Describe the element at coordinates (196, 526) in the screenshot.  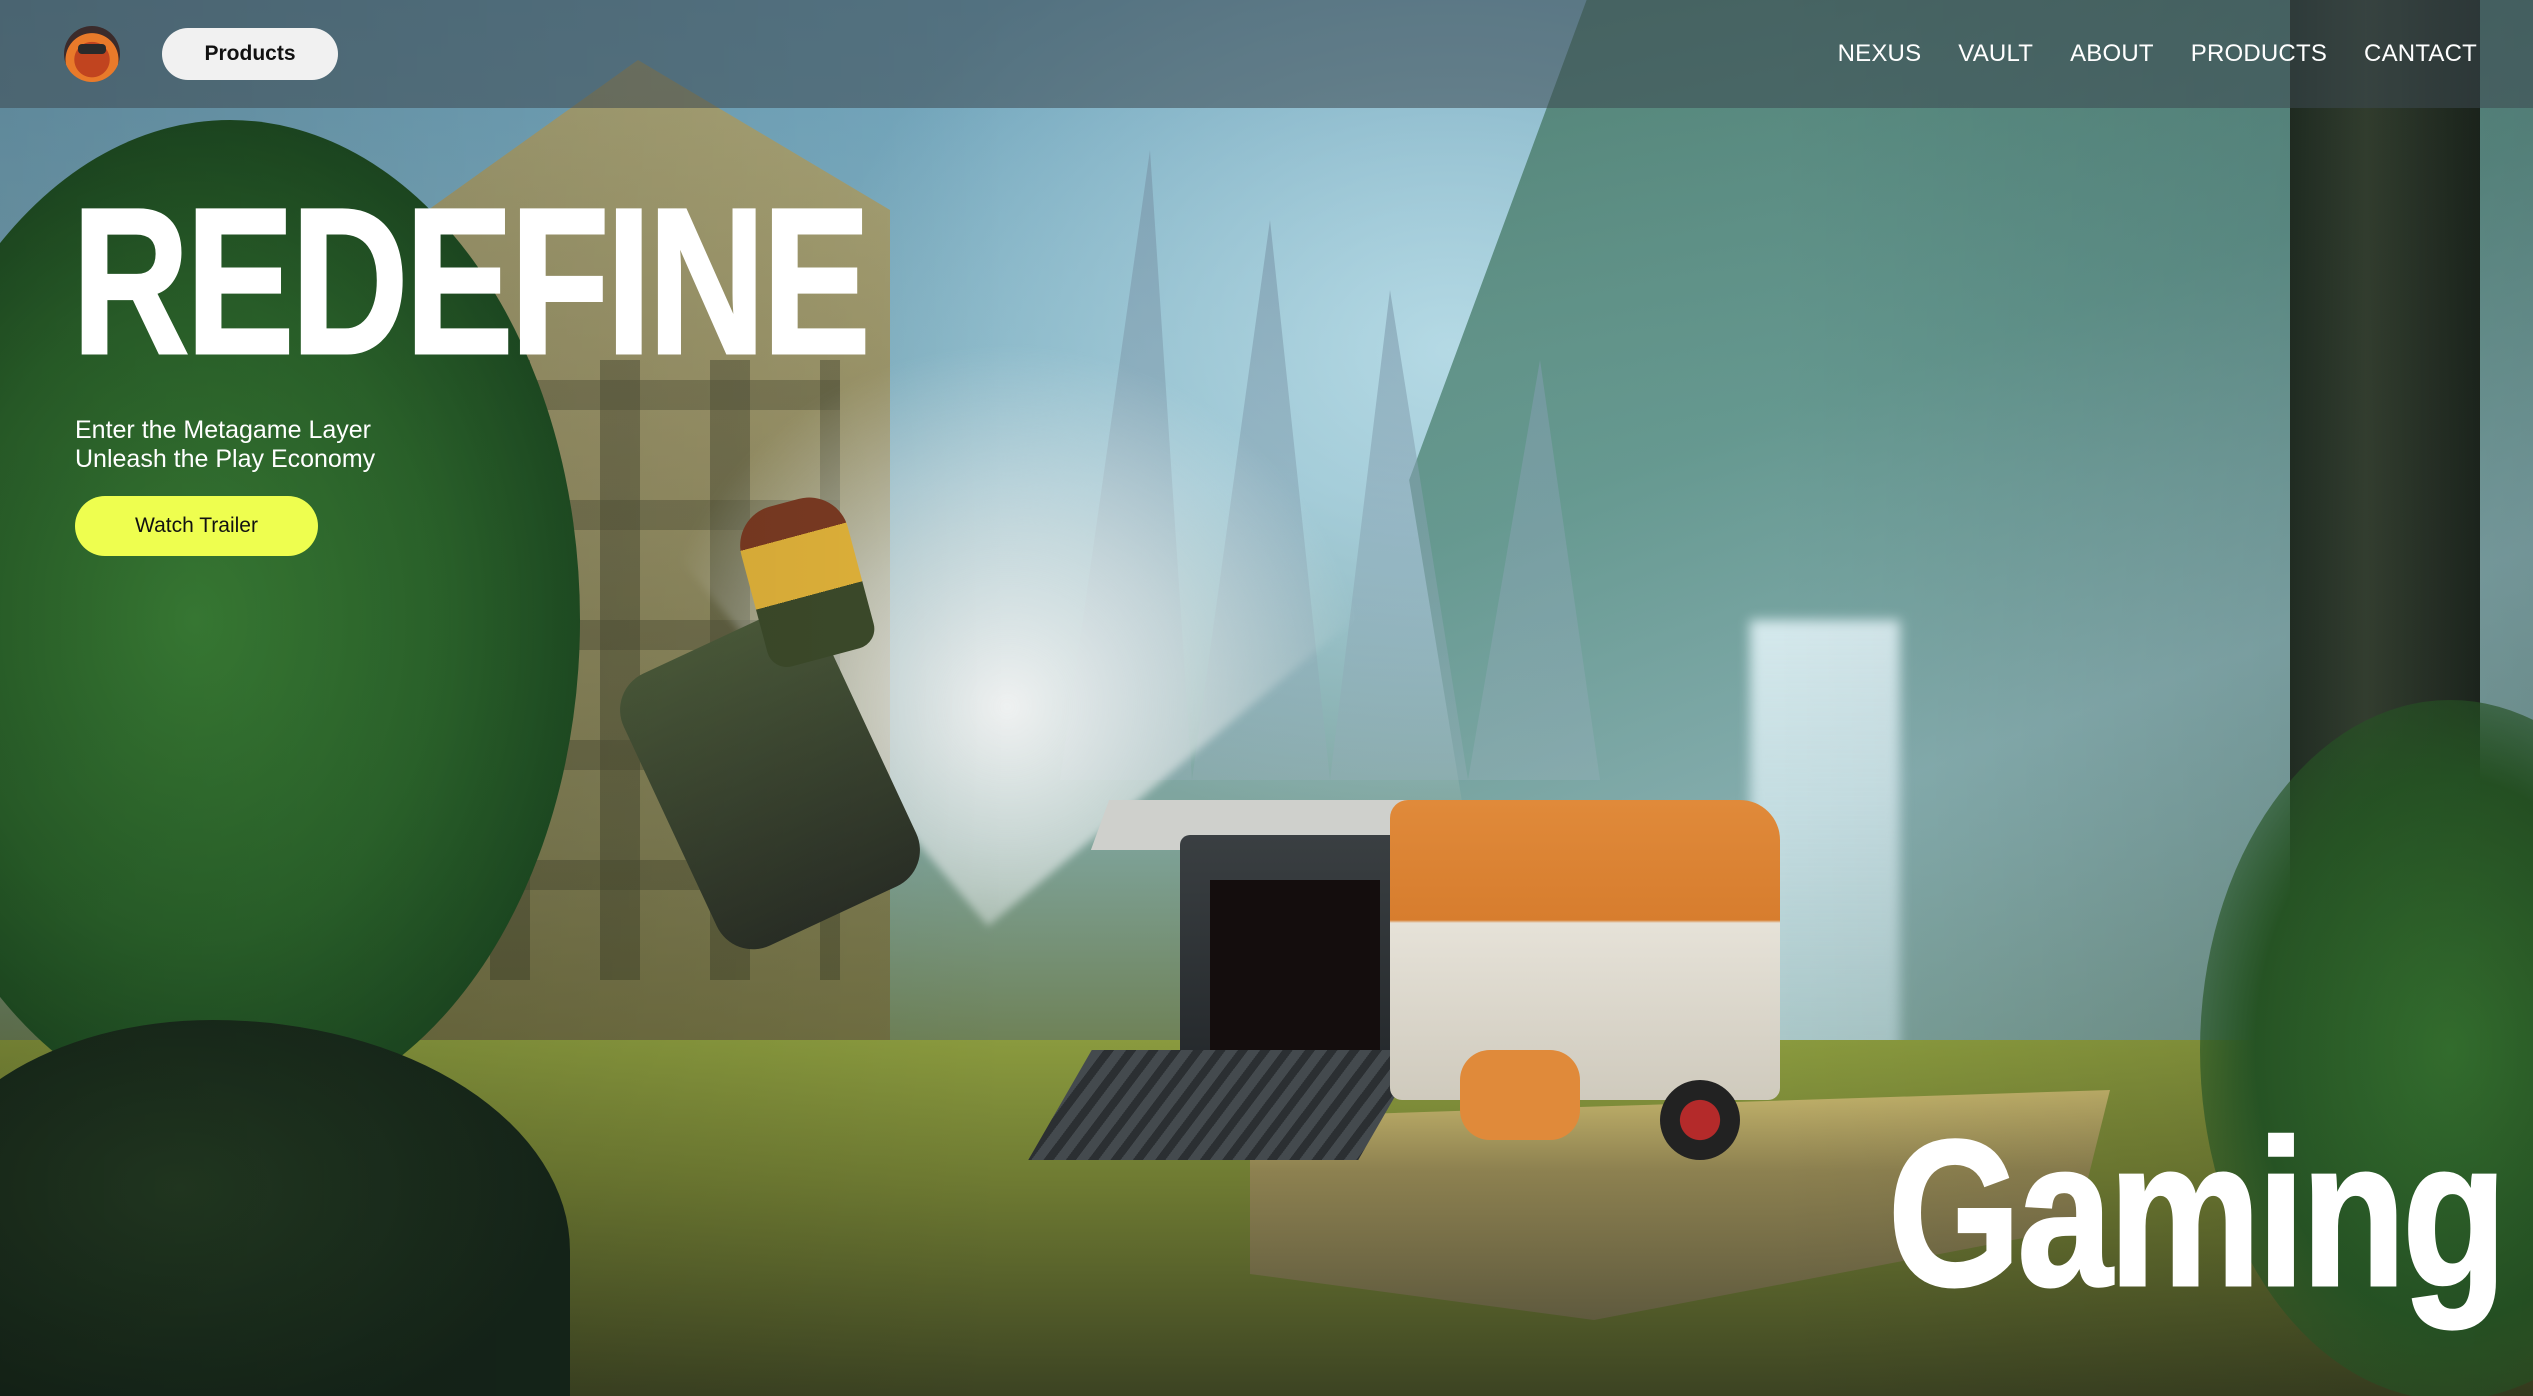
I see `watch-trailer-button: Watch Trailer` at that location.